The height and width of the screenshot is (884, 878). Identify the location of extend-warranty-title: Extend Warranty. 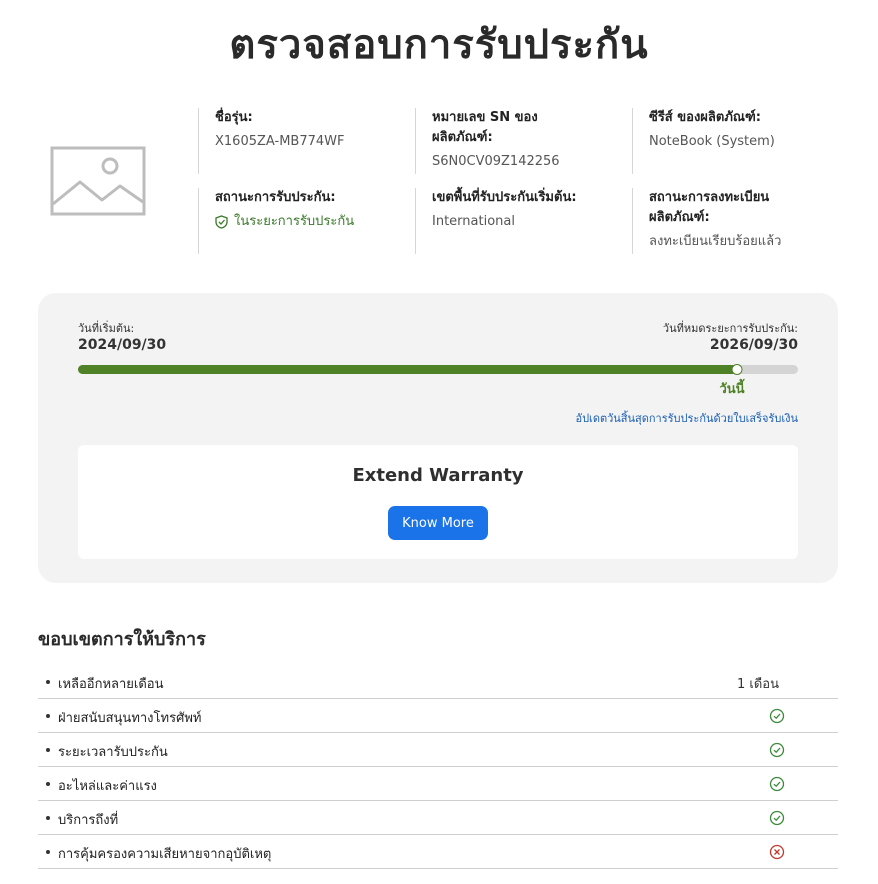
(438, 475).